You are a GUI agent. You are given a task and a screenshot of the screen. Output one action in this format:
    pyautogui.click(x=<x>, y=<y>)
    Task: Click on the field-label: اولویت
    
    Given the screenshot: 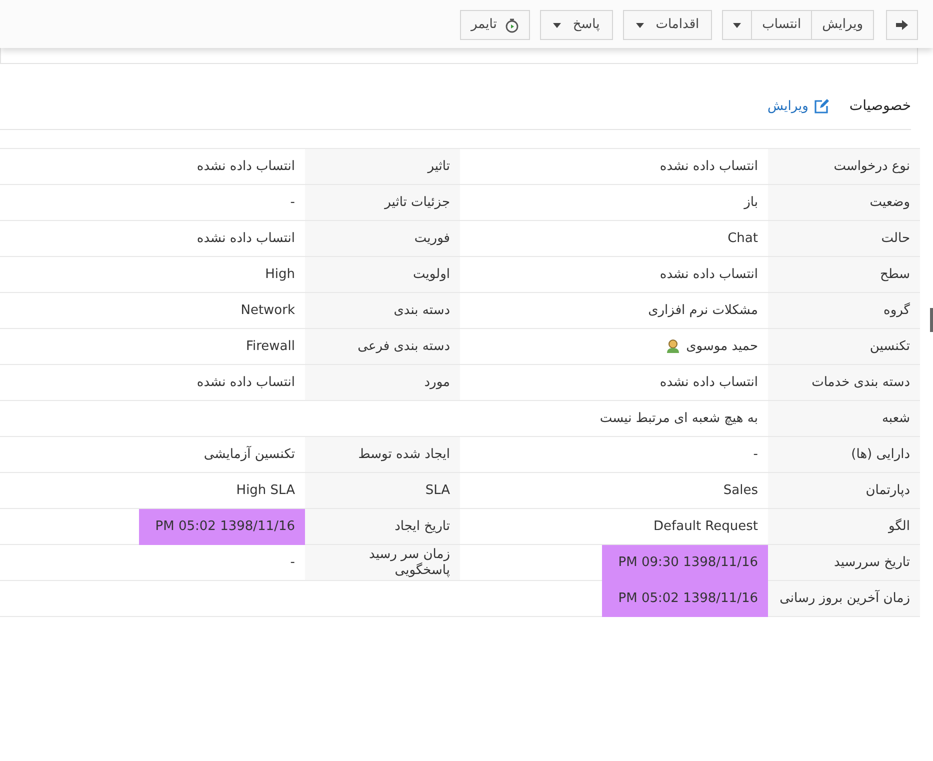 What is the action you would take?
    pyautogui.click(x=382, y=274)
    